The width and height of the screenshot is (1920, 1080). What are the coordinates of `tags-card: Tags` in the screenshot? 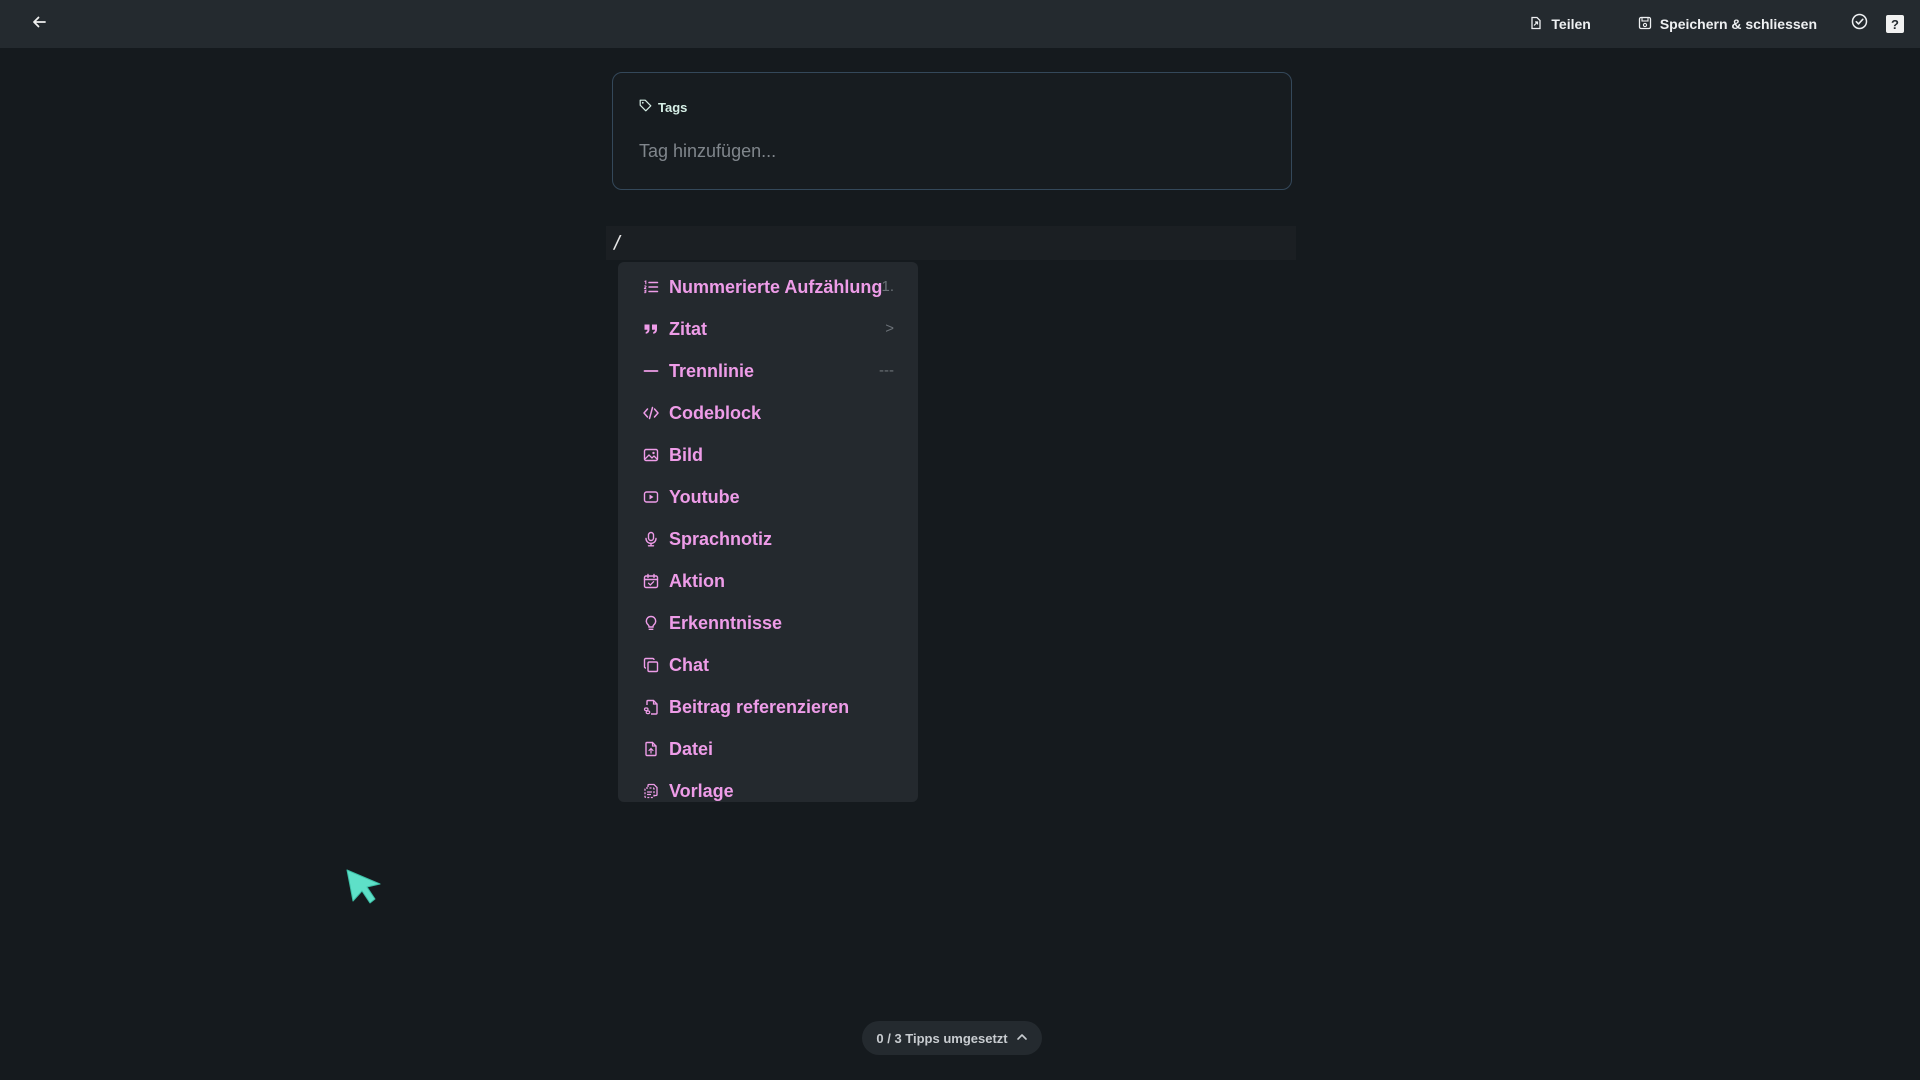 It's located at (952, 131).